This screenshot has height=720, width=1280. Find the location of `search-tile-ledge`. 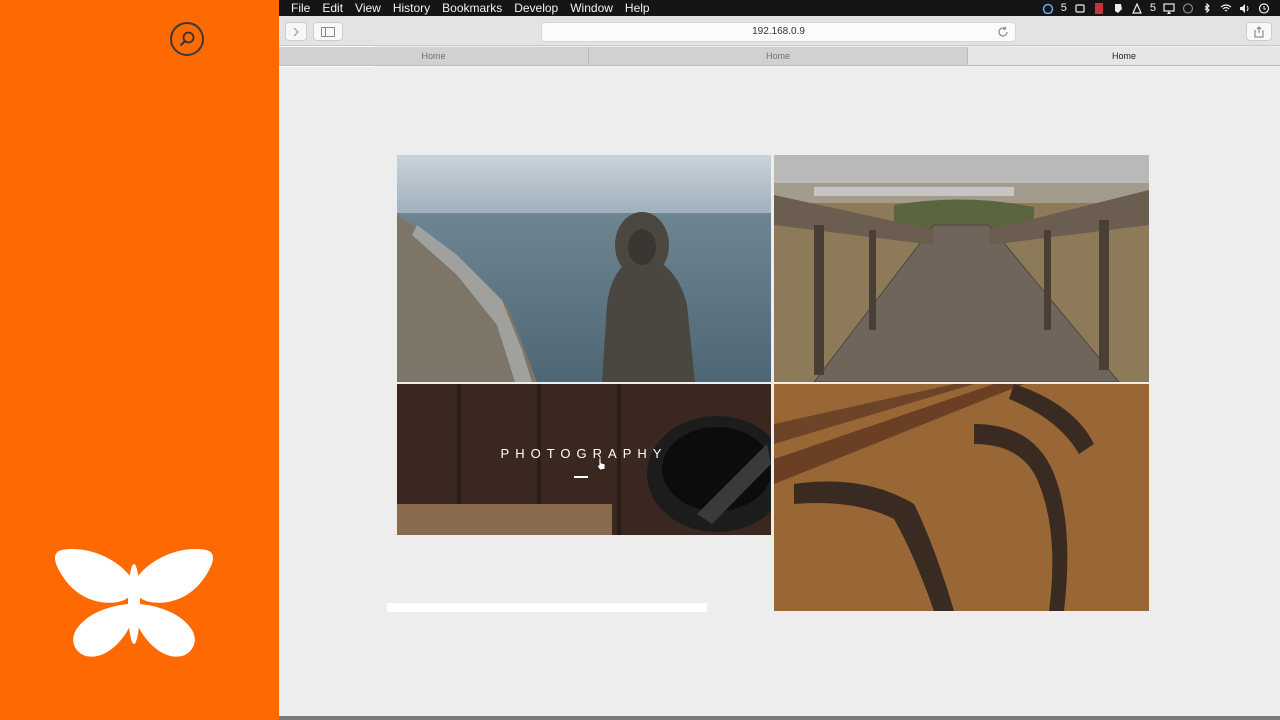

search-tile-ledge is located at coordinates (547, 607).